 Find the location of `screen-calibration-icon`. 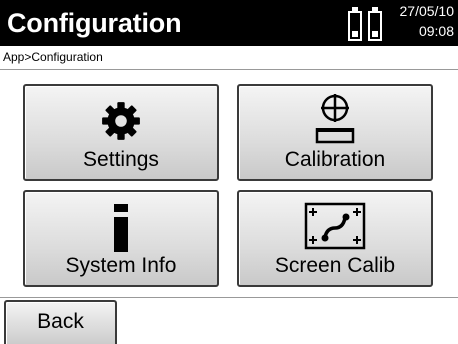

screen-calibration-icon is located at coordinates (335, 226).